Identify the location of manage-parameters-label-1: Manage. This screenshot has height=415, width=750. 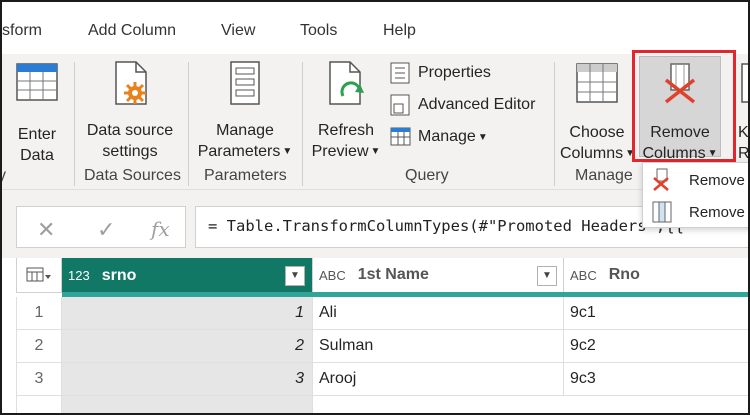
(245, 130).